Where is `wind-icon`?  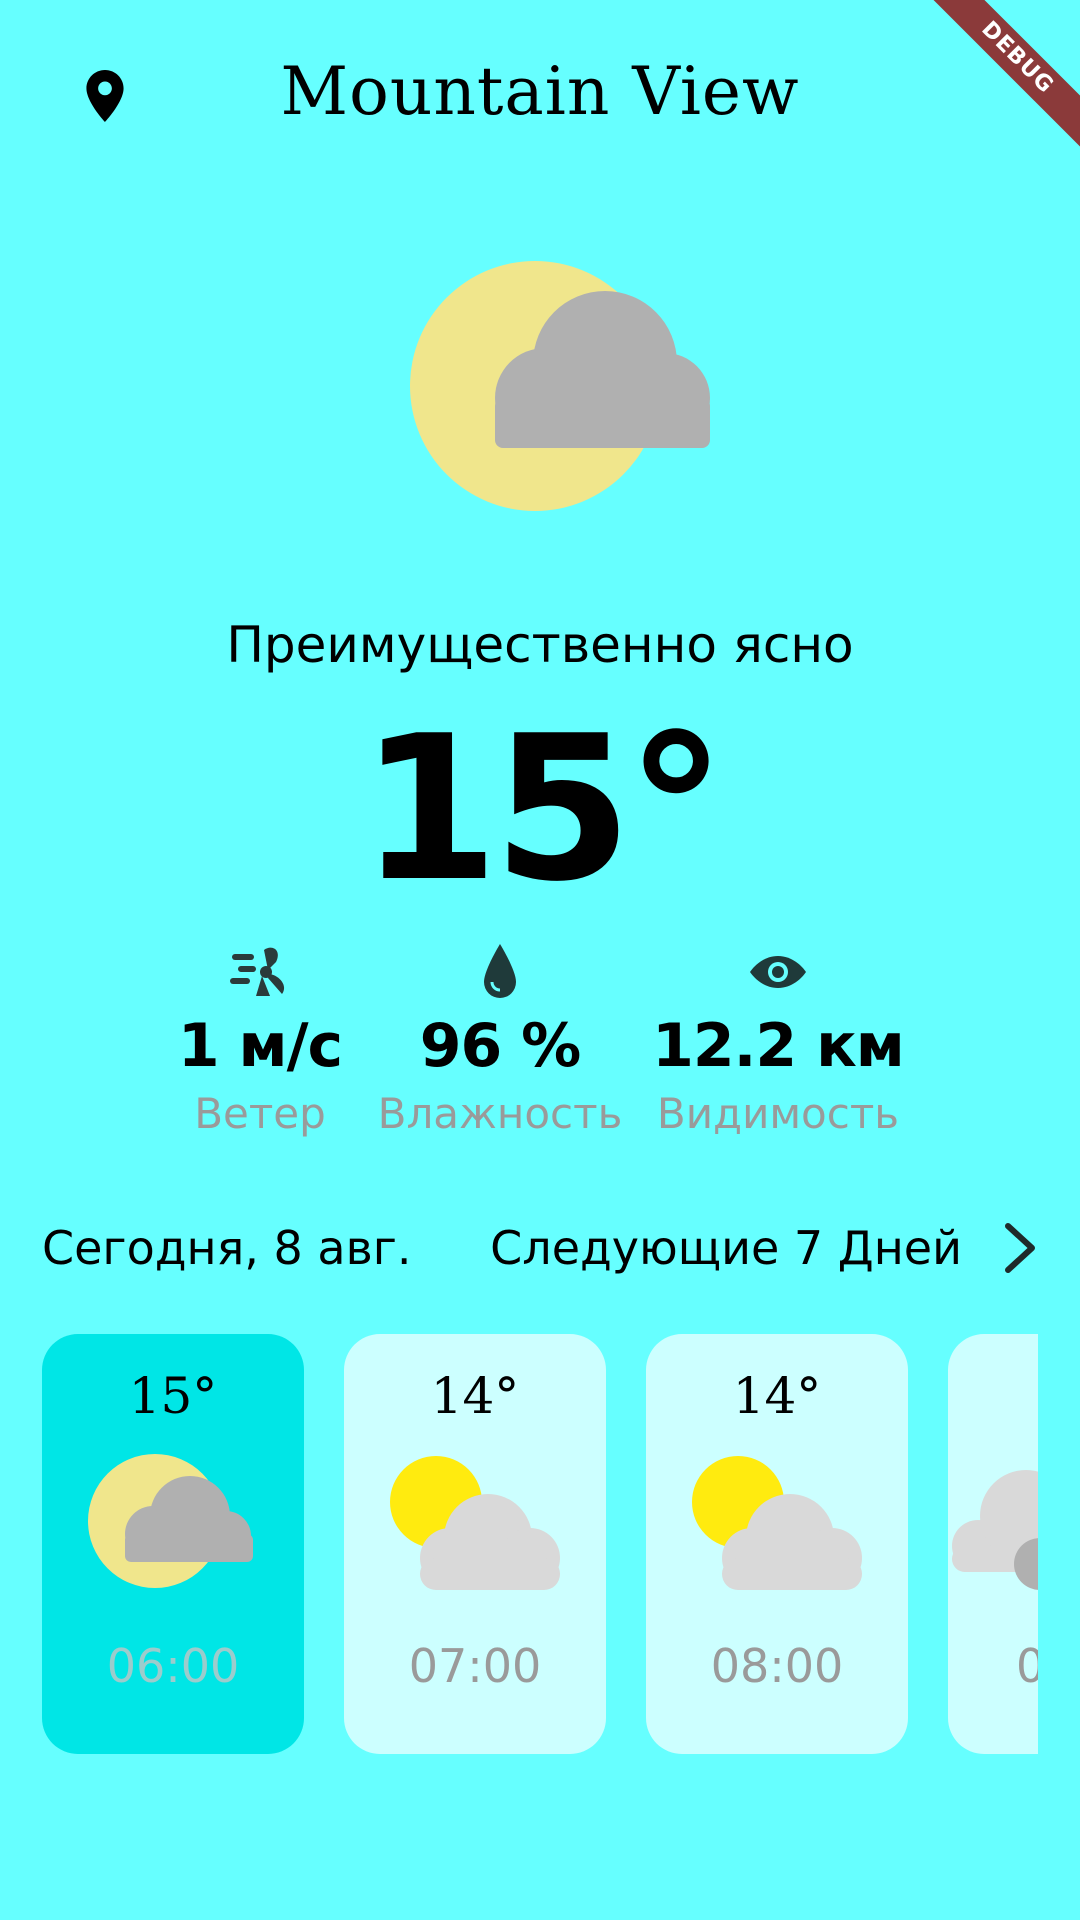 wind-icon is located at coordinates (260, 972).